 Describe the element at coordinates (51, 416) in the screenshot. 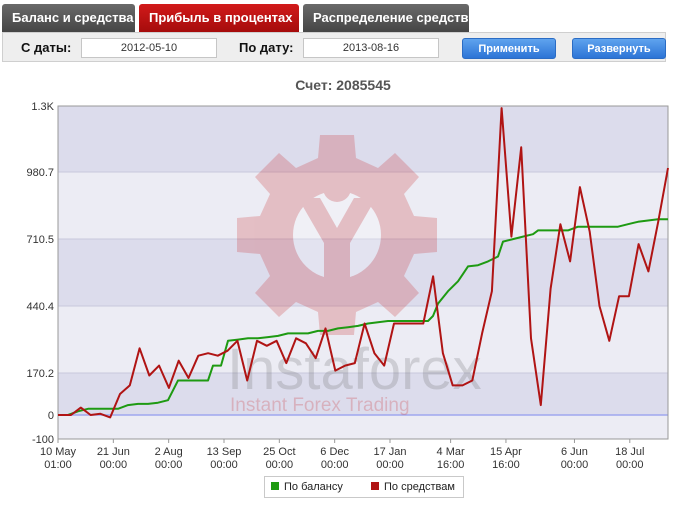

I see `y-tick-label: 0` at that location.